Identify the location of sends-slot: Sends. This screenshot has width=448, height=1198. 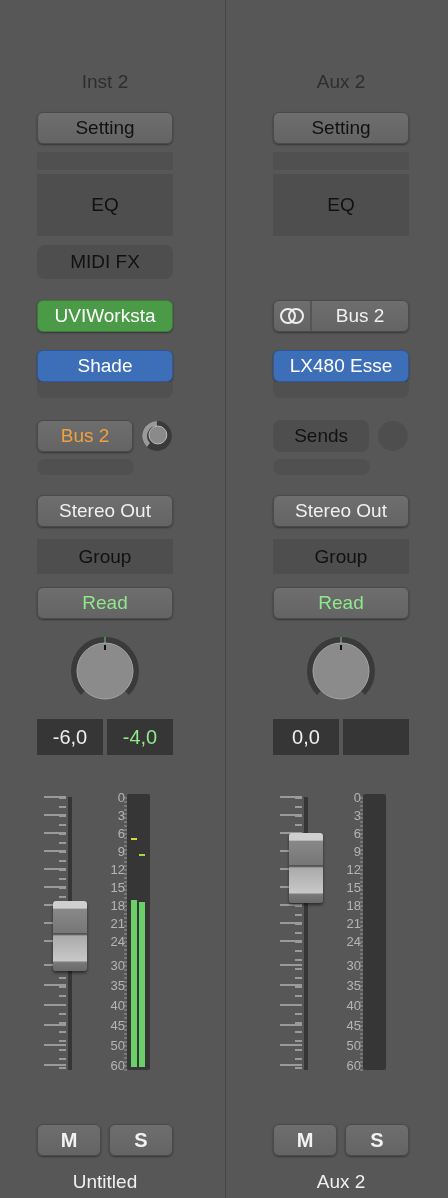
(321, 436).